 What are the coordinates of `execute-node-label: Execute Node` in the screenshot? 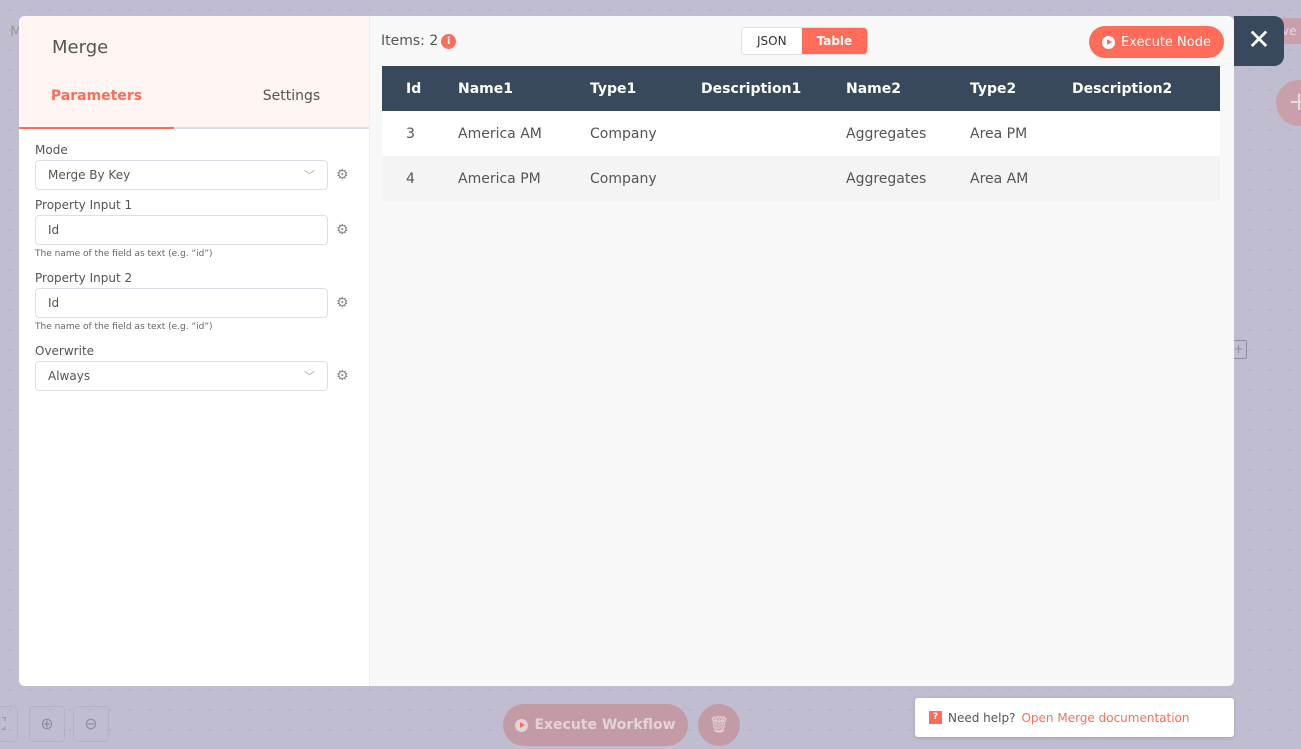 It's located at (1165, 42).